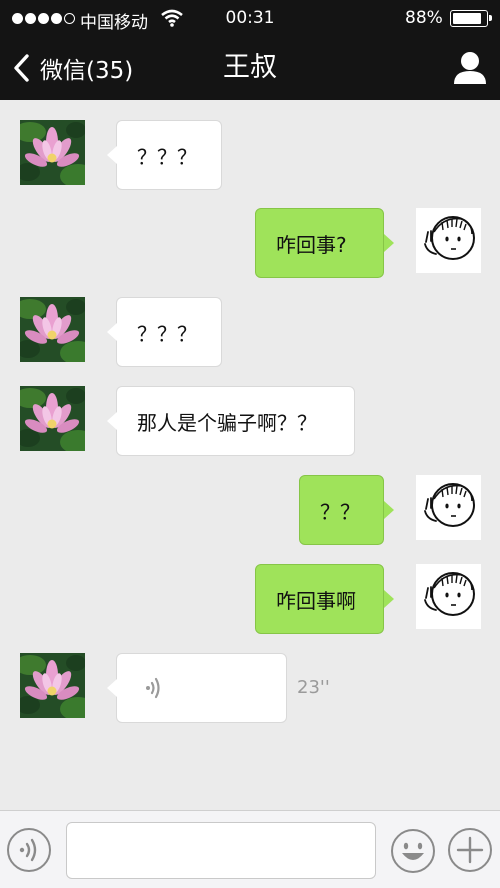 The width and height of the screenshot is (500, 888). I want to click on battery-percent: 88%, so click(424, 18).